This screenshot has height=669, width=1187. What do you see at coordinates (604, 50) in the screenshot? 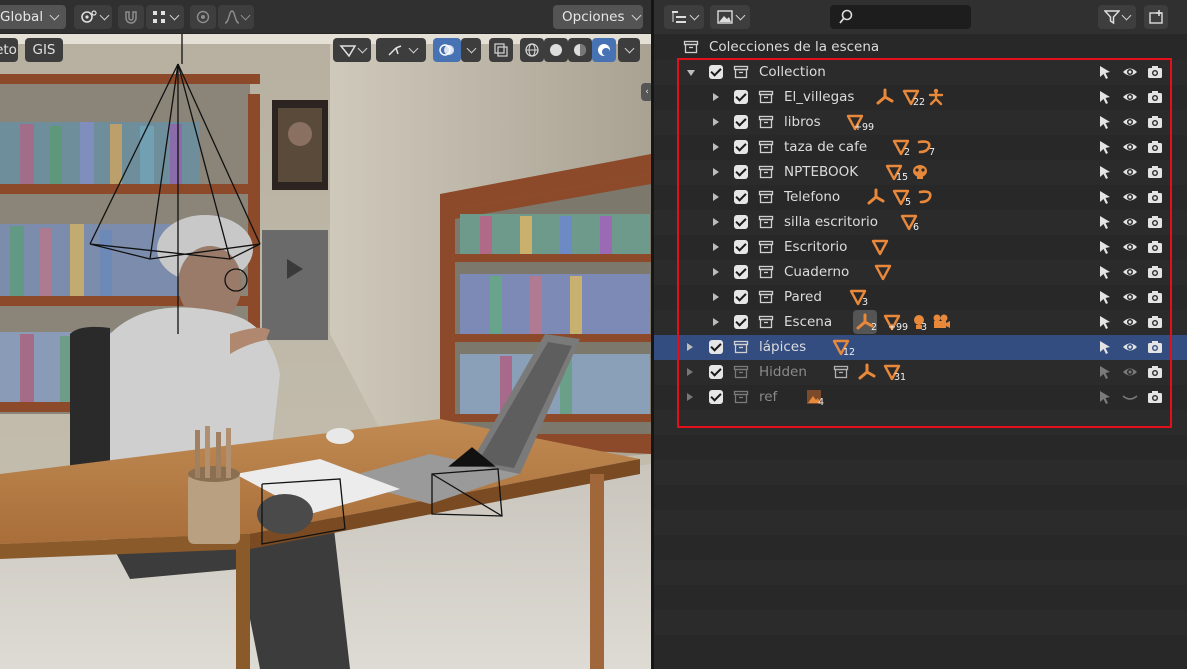
I see `rendered-shading-button` at bounding box center [604, 50].